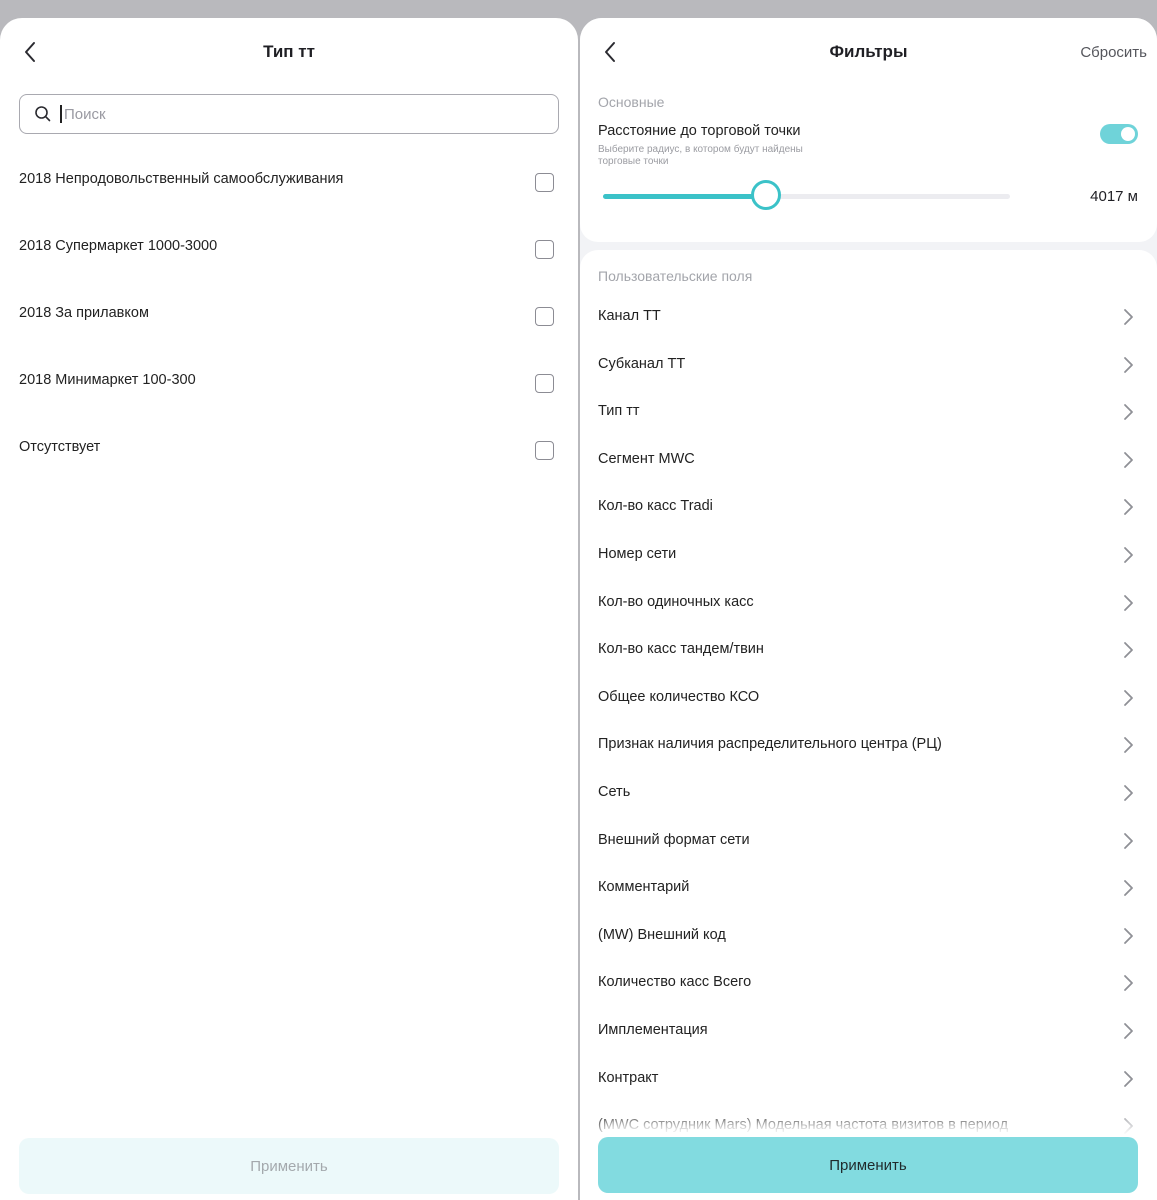  I want to click on filter-field-row: Кол-во касс Tradi, so click(868, 508).